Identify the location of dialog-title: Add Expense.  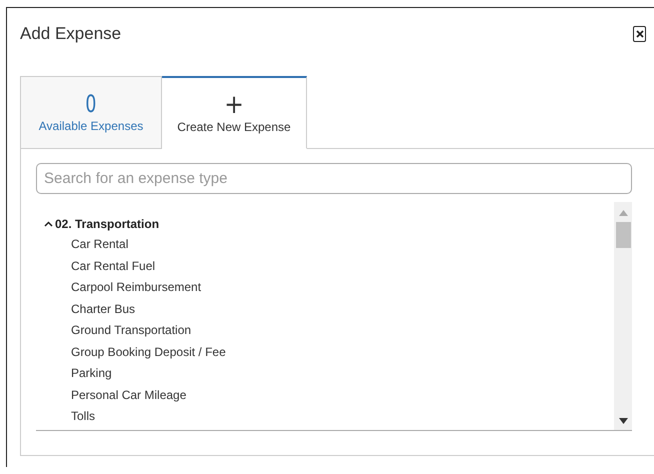
(71, 34).